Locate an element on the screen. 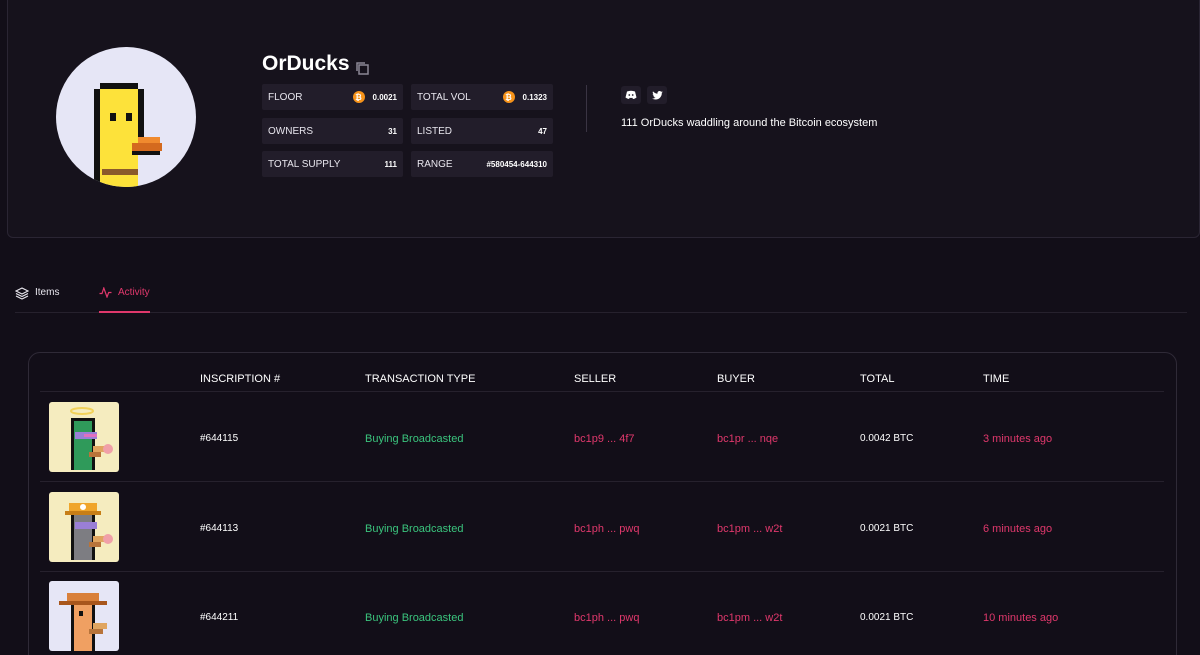  tab-items: Items is located at coordinates (37, 297).